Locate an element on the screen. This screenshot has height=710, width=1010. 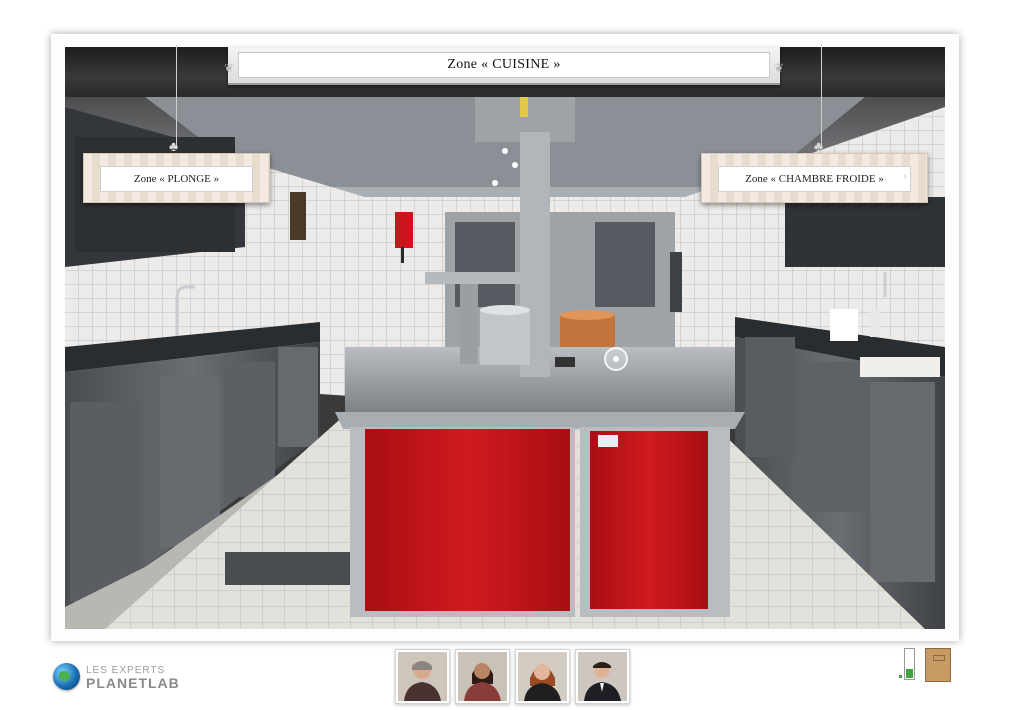
zone-chambre-froide-link: Zone « CHAMBRE FROIDE » is located at coordinates (814, 179).